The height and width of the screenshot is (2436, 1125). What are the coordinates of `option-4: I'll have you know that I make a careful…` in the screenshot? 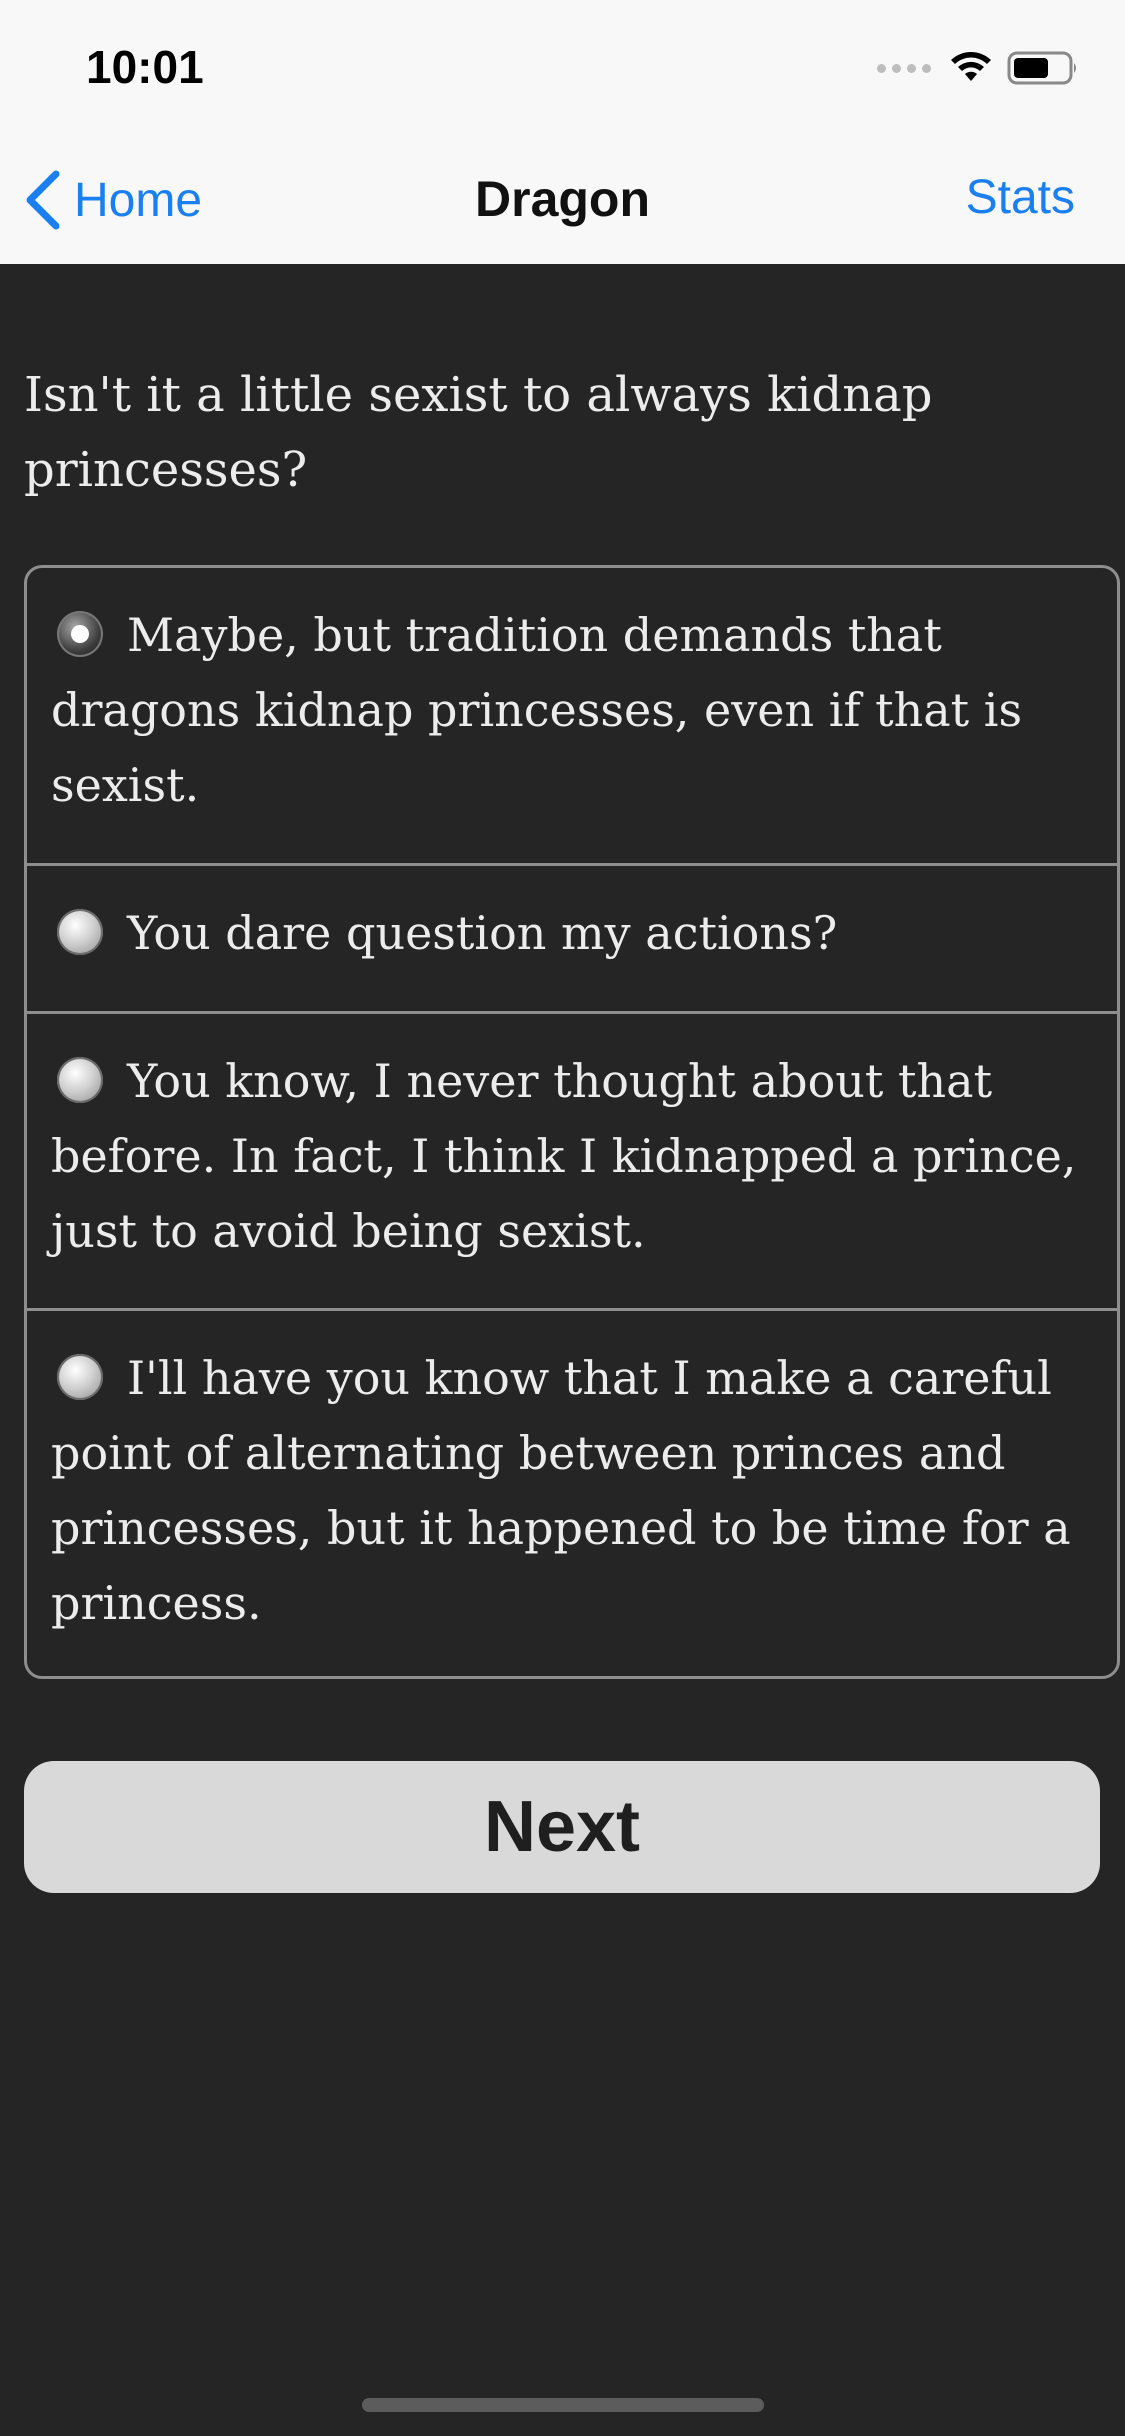 It's located at (572, 1493).